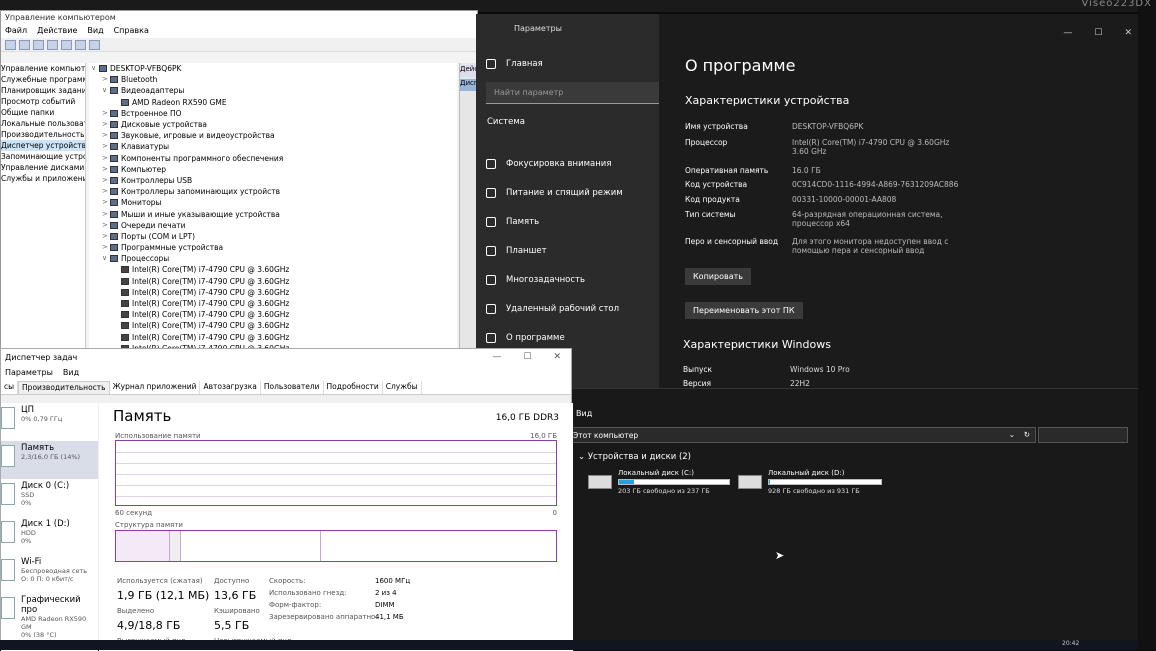 The width and height of the screenshot is (1156, 651). Describe the element at coordinates (49, 422) in the screenshot. I see `resource-item: ЦП 0% 0,79 ГГц` at that location.